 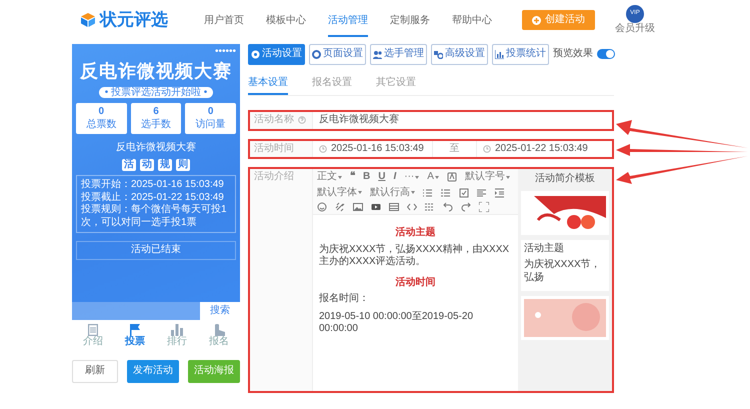 I want to click on fullscreen-icon, so click(x=484, y=207).